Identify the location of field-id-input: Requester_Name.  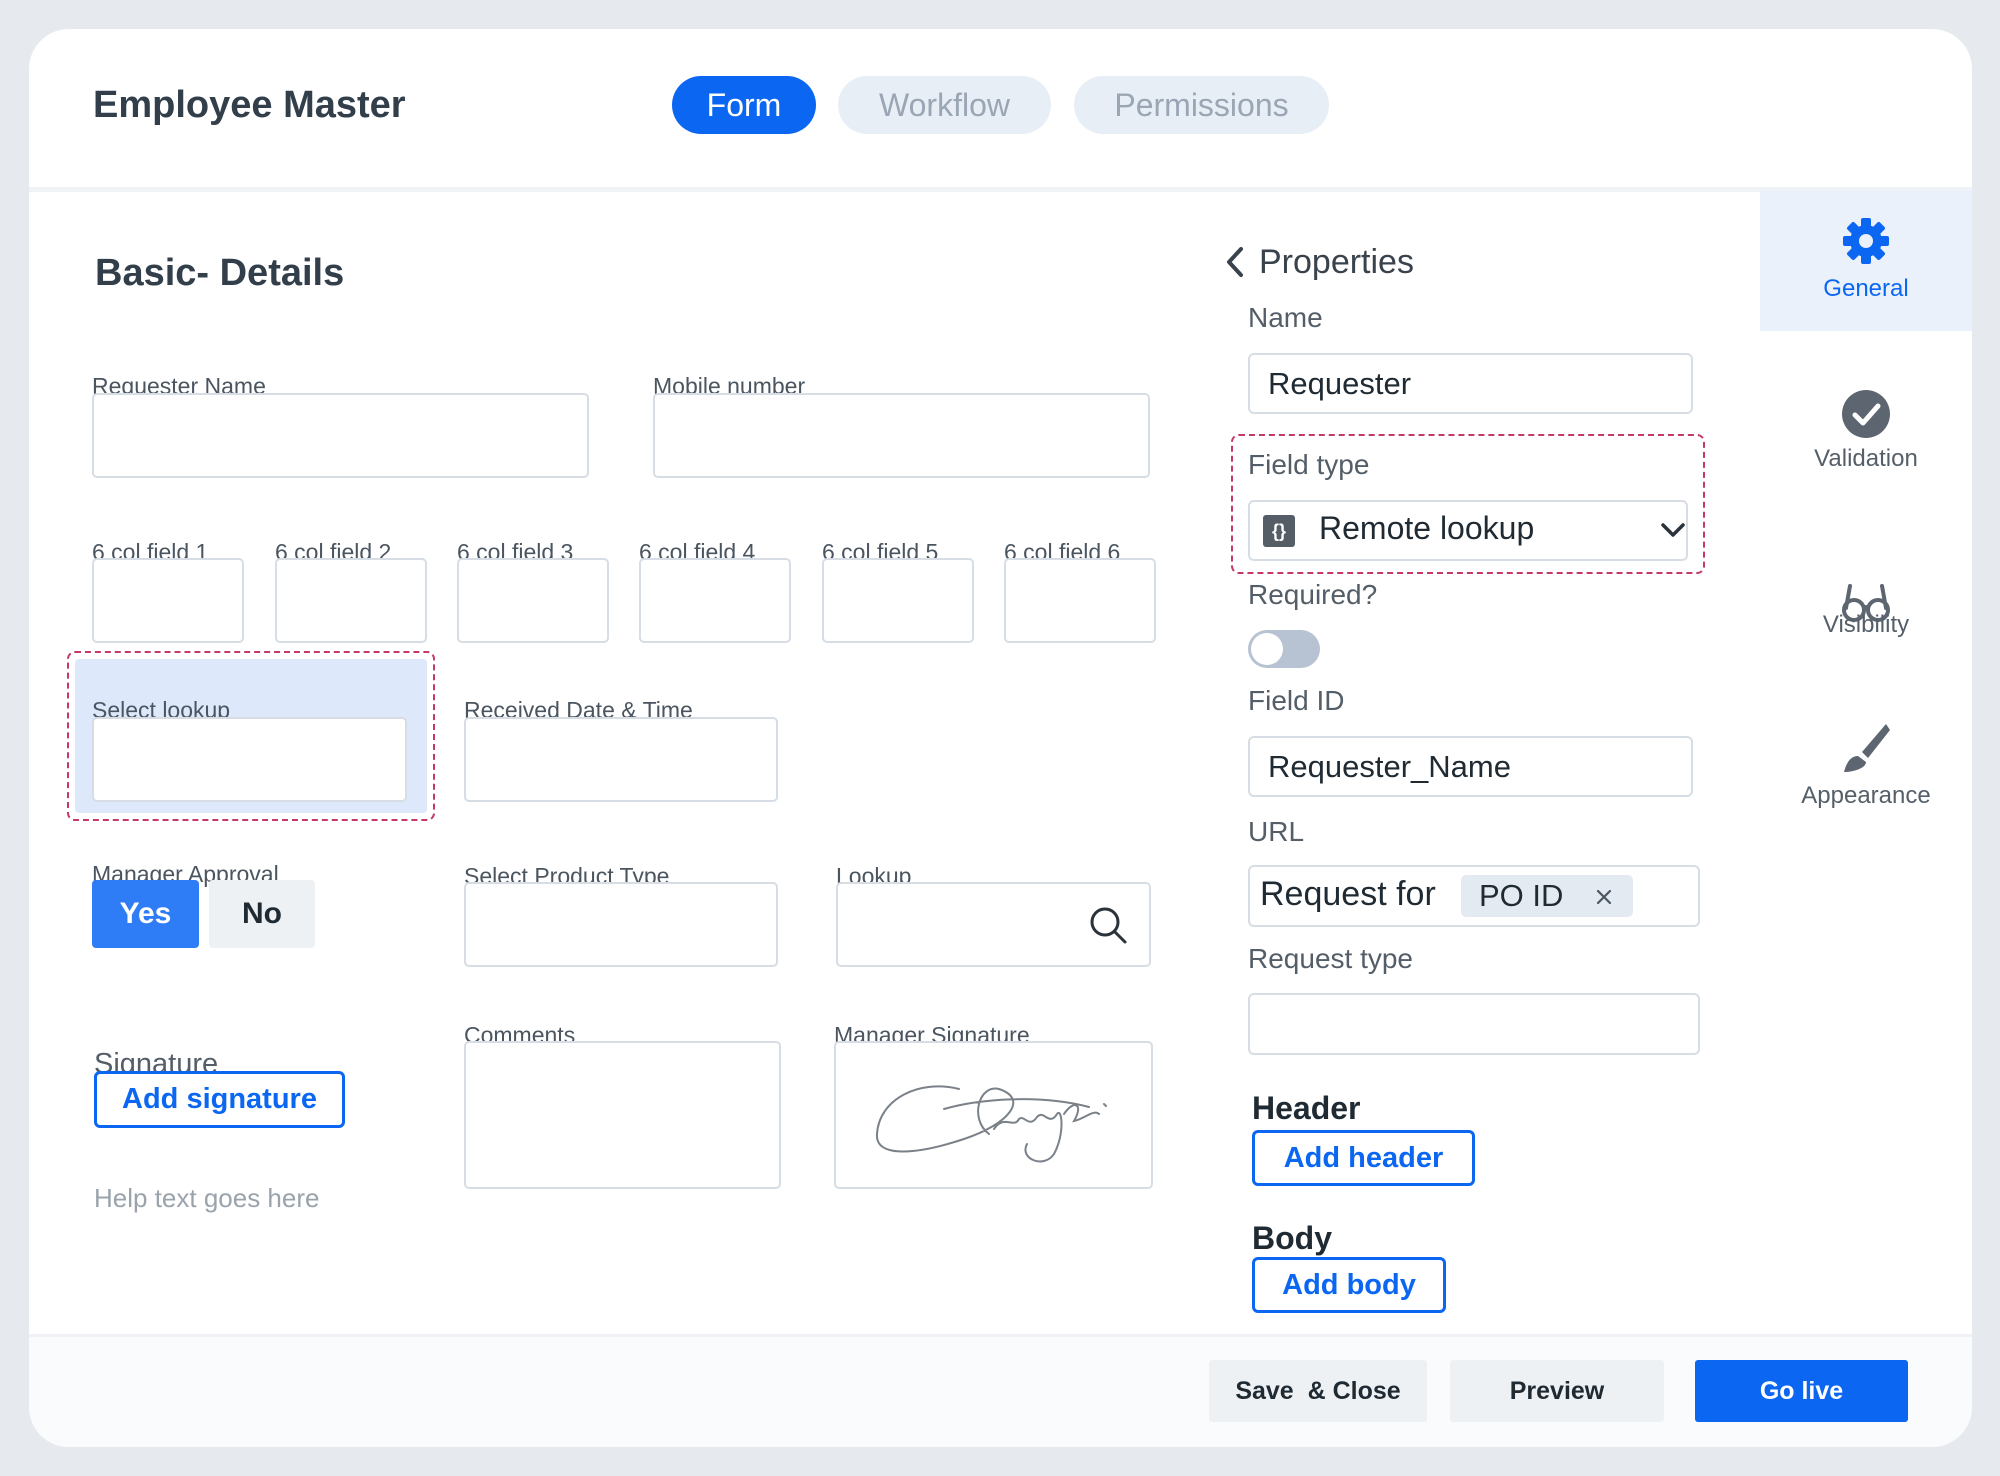
(1470, 766).